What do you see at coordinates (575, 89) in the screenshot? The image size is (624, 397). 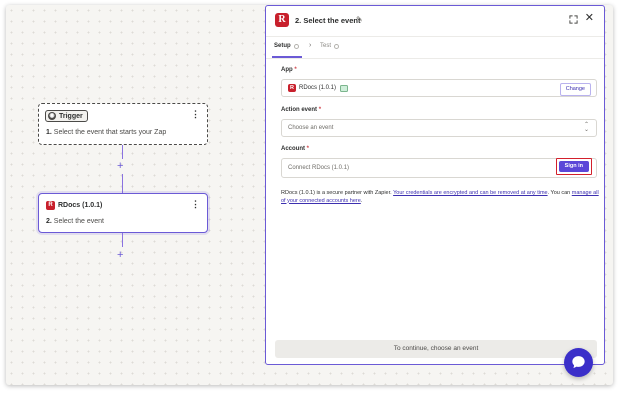 I see `change-app-button: Change` at bounding box center [575, 89].